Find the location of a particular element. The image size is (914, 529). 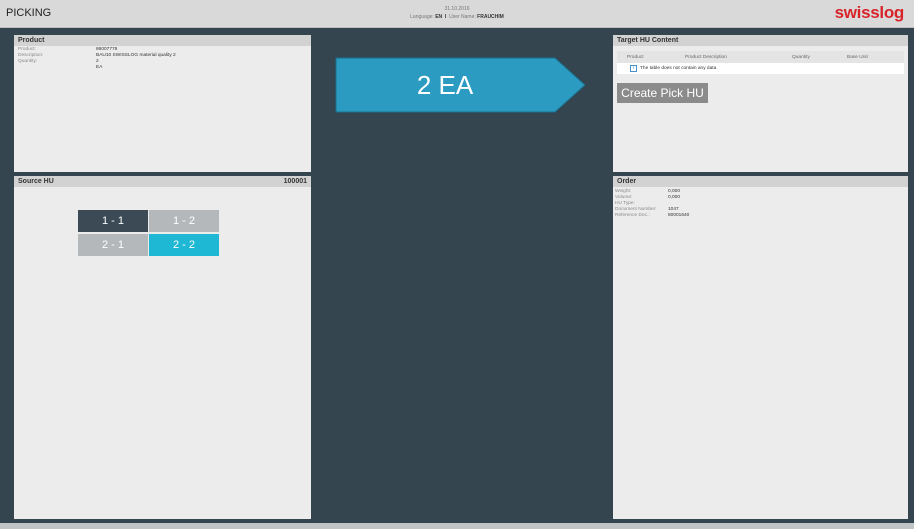

create-pick-hu-button: Create Pick HU is located at coordinates (662, 93).